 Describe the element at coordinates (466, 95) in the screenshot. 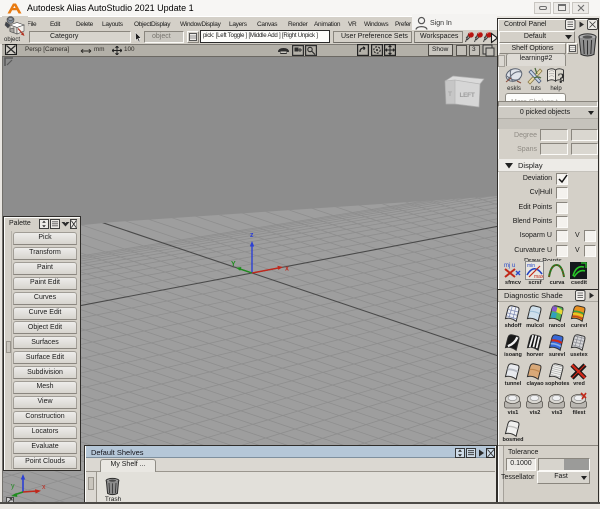

I see `svg-text: LEFT` at that location.